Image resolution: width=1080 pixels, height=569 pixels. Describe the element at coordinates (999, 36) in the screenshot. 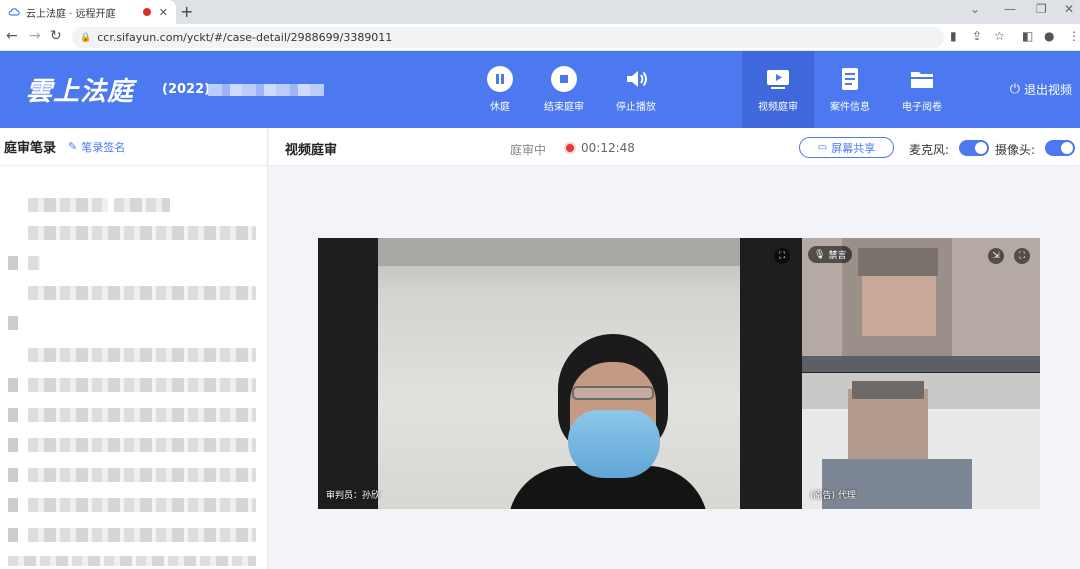

I see `bookmark-star-icon: ☆` at that location.